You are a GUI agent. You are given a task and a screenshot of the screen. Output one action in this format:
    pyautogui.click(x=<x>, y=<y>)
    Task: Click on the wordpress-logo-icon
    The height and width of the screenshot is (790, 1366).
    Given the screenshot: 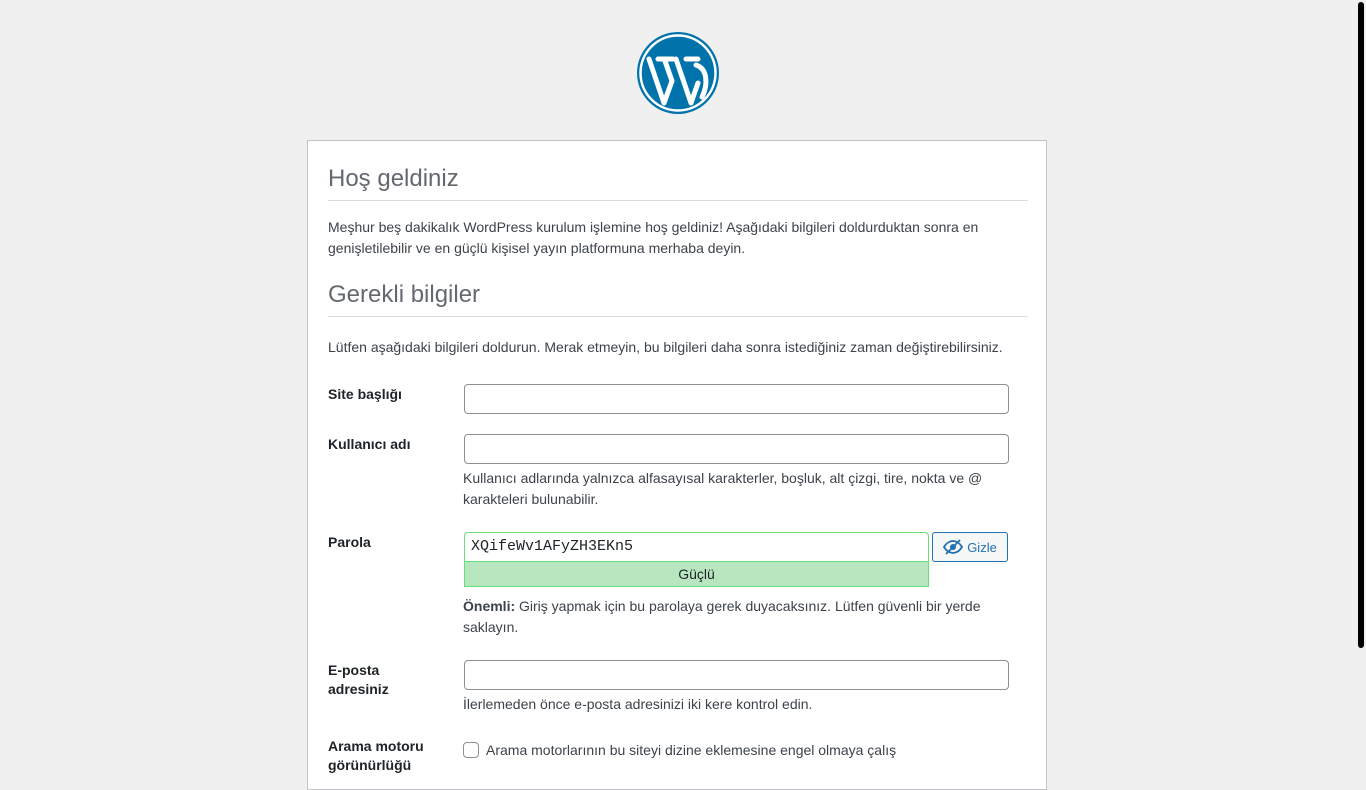 What is the action you would take?
    pyautogui.click(x=678, y=73)
    